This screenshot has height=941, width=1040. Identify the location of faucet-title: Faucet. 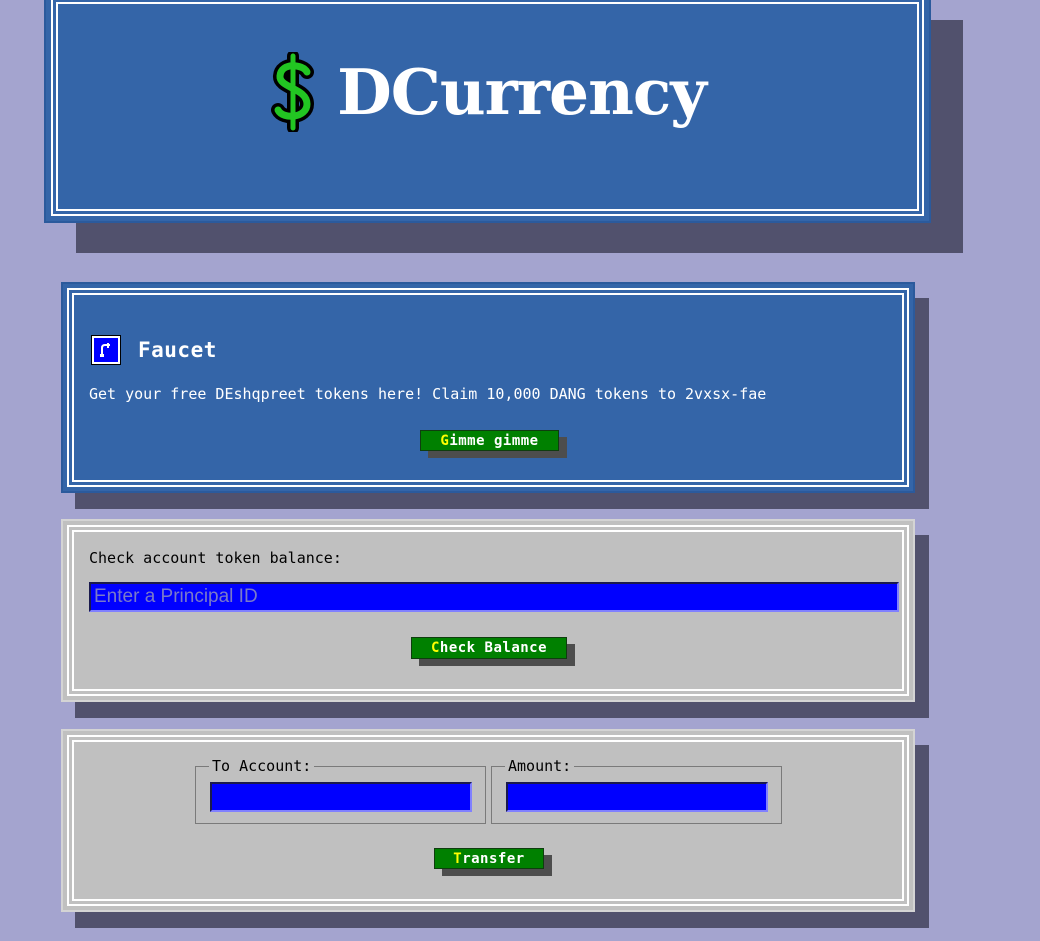
(177, 350).